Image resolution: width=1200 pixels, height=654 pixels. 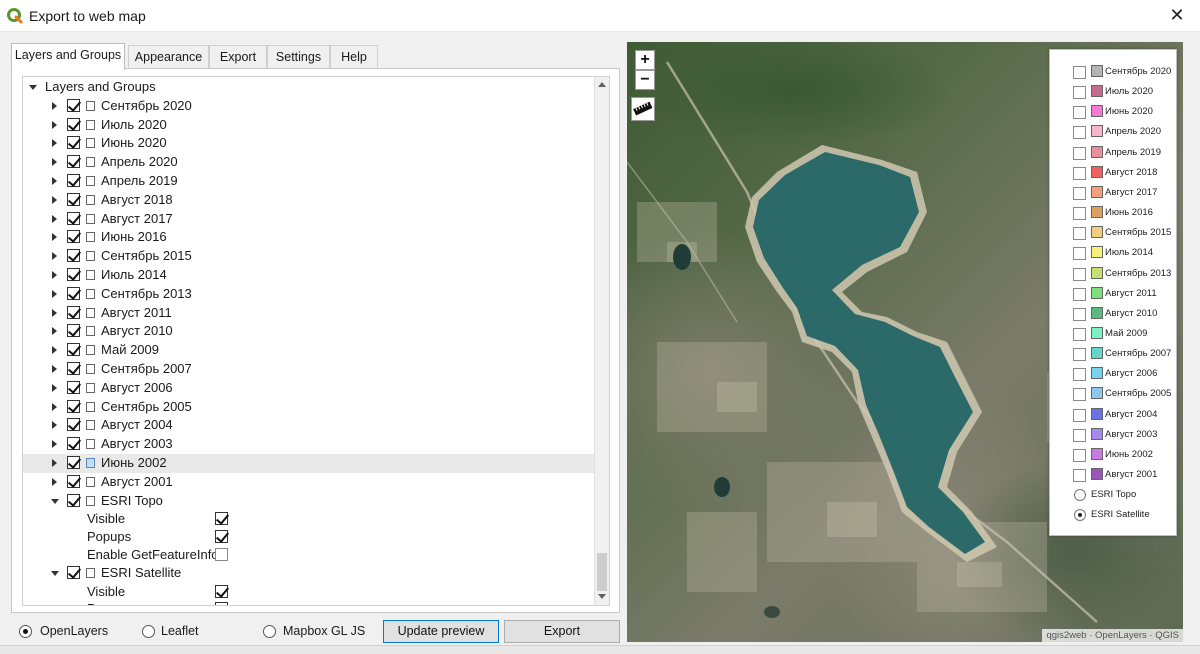 I want to click on measure-ruler-button, so click(x=643, y=109).